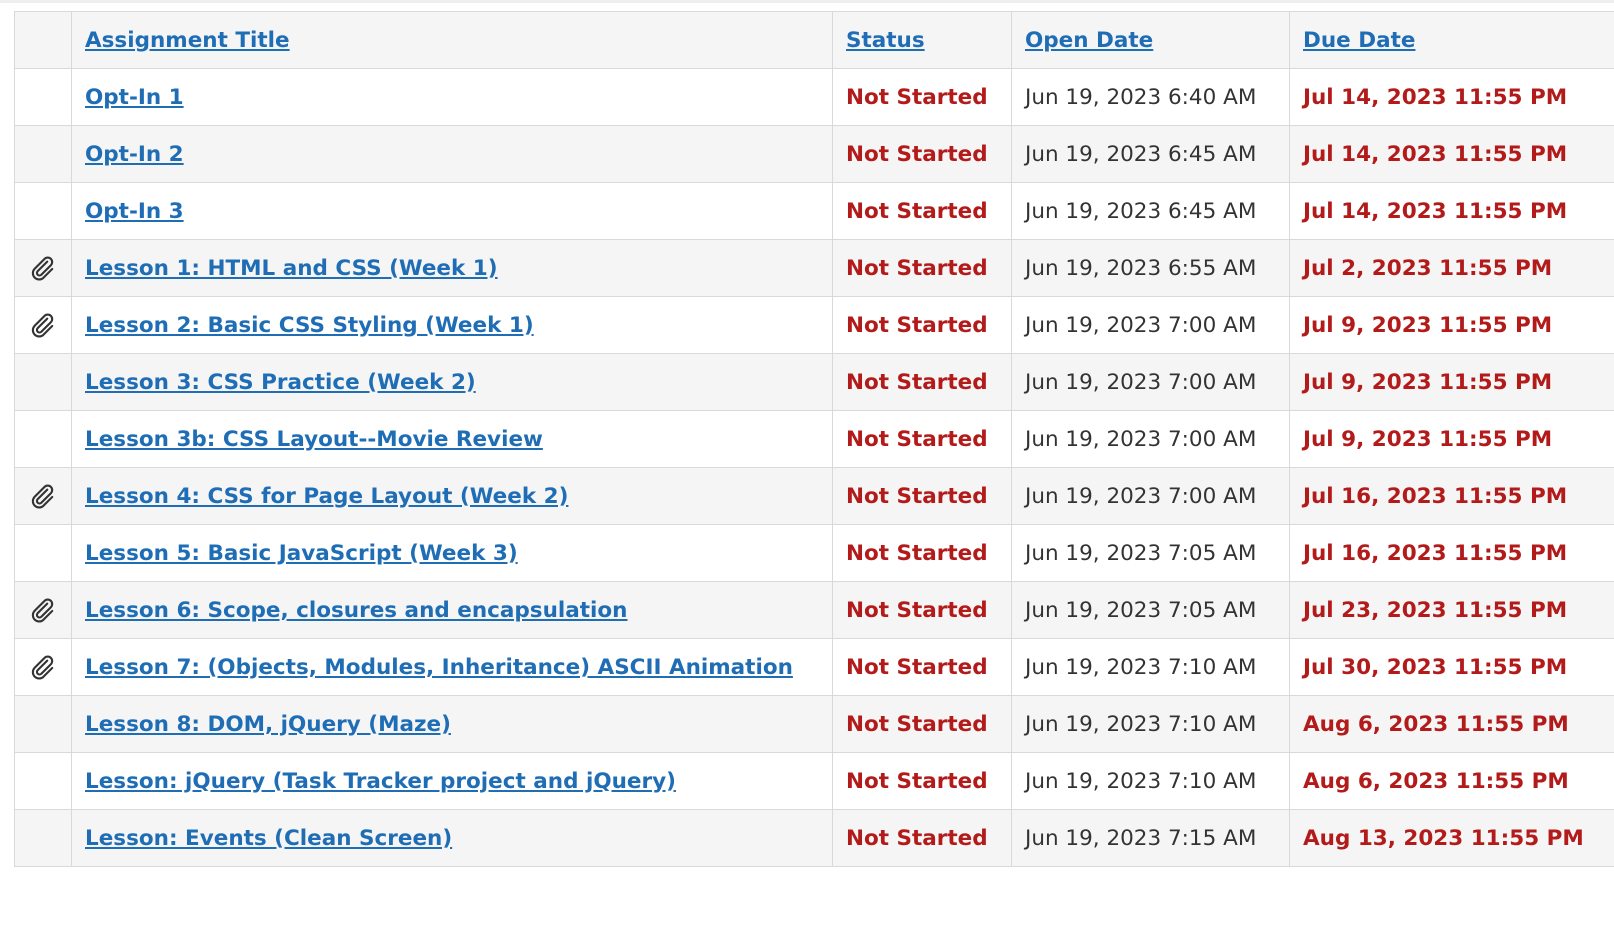 This screenshot has width=1614, height=928. Describe the element at coordinates (1141, 838) in the screenshot. I see `open-date-text: Jun 19, 2023 7:15 AM` at that location.